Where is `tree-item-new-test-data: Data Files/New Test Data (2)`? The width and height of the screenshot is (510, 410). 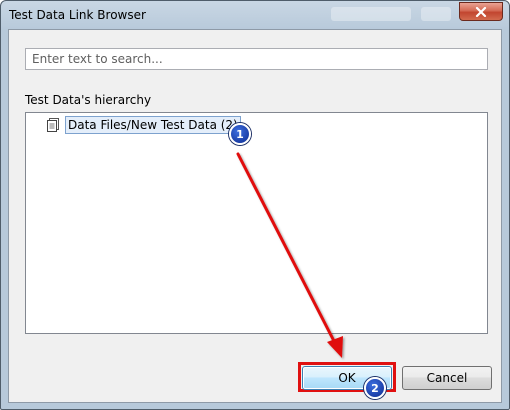 tree-item-new-test-data: Data Files/New Test Data (2) is located at coordinates (143, 125).